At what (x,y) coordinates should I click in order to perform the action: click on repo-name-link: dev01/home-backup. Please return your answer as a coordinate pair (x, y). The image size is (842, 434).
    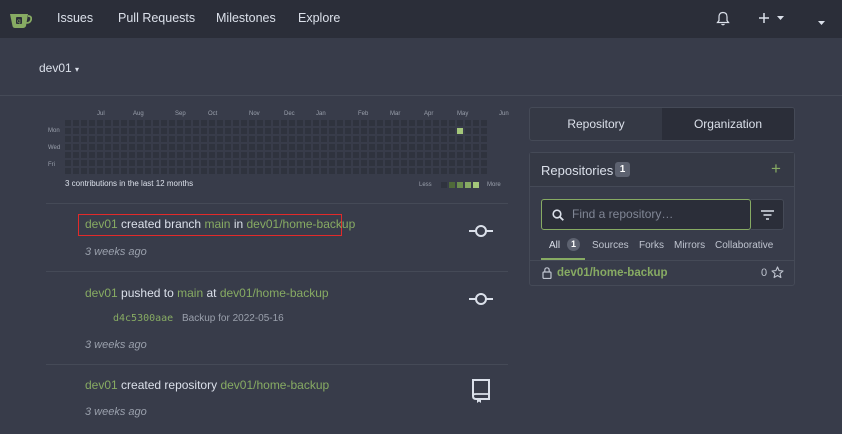
    Looking at the image, I should click on (612, 273).